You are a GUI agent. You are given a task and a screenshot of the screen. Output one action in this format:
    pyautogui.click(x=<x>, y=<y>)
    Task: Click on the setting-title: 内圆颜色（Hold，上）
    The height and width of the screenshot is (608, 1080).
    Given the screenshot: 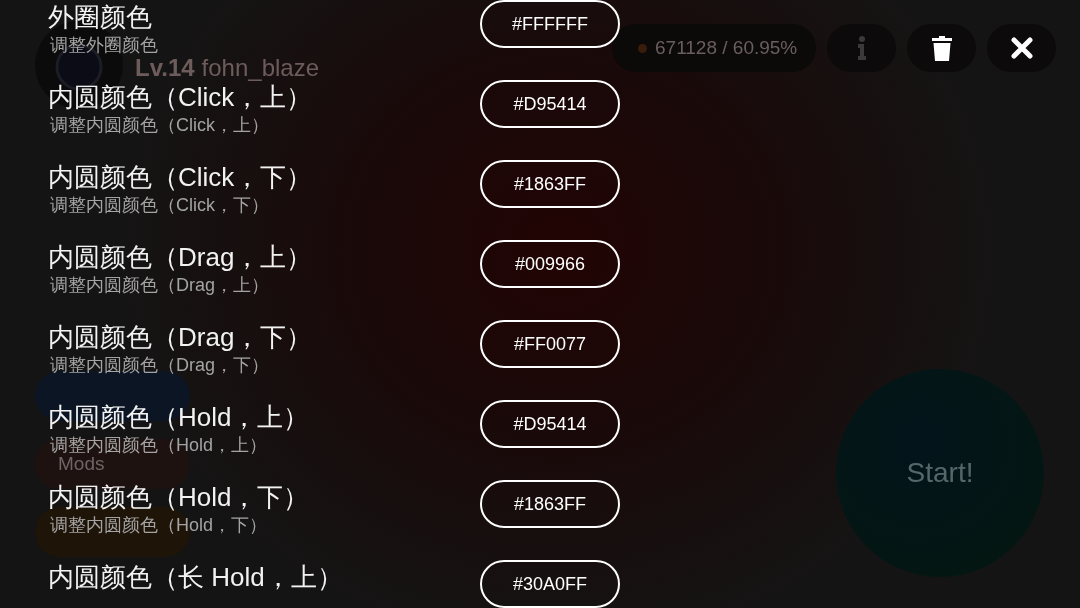 What is the action you would take?
    pyautogui.click(x=179, y=417)
    